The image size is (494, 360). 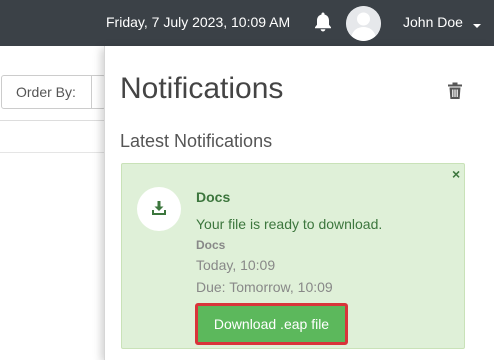 I want to click on section-title: Latest Notifications, so click(x=196, y=141).